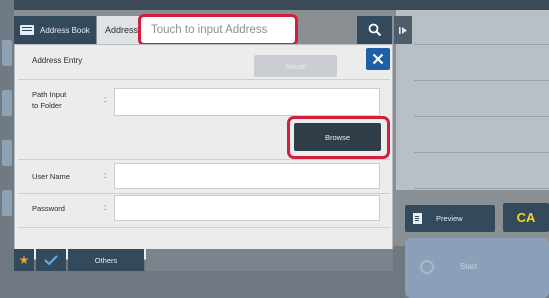  I want to click on clear-all-button: CA, so click(526, 217).